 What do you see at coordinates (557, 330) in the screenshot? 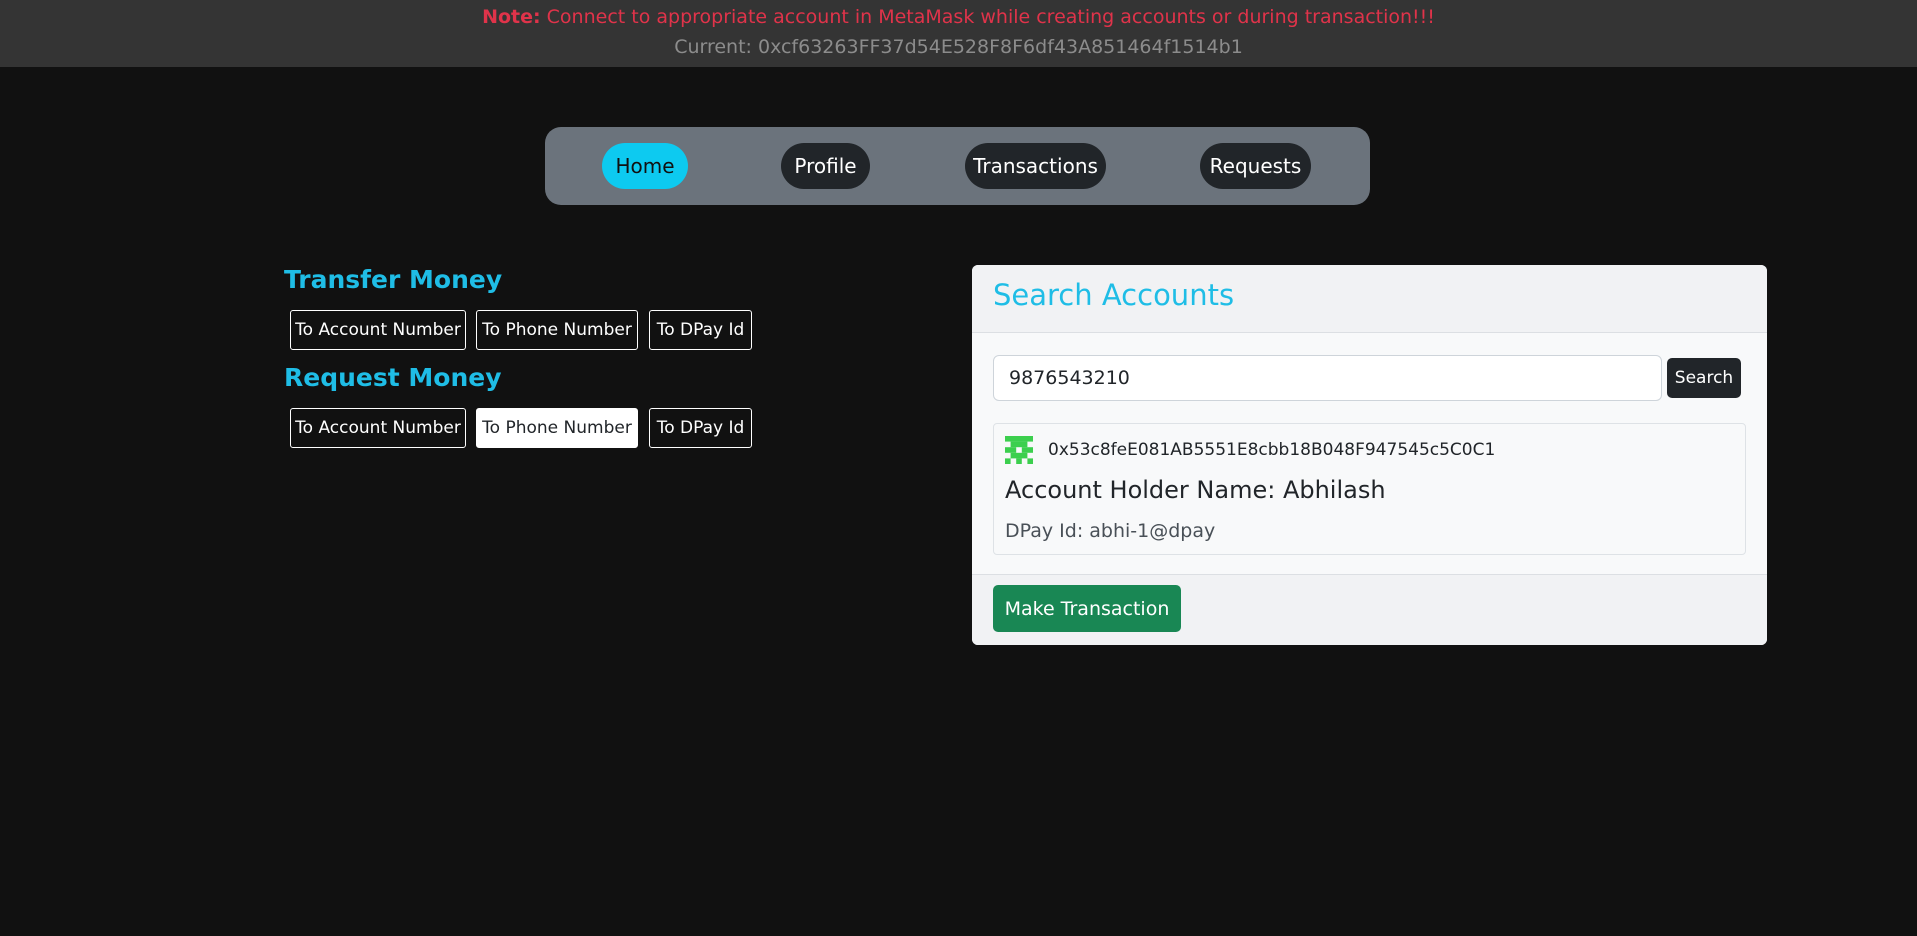
I see `transfer-to-phone-number-button: To Phone Number` at bounding box center [557, 330].